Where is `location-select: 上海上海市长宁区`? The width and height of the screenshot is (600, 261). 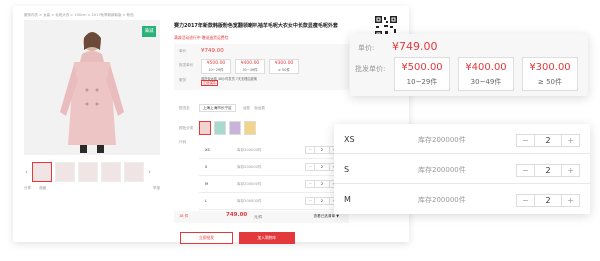
location-select: 上海上海市长宁区 is located at coordinates (217, 108).